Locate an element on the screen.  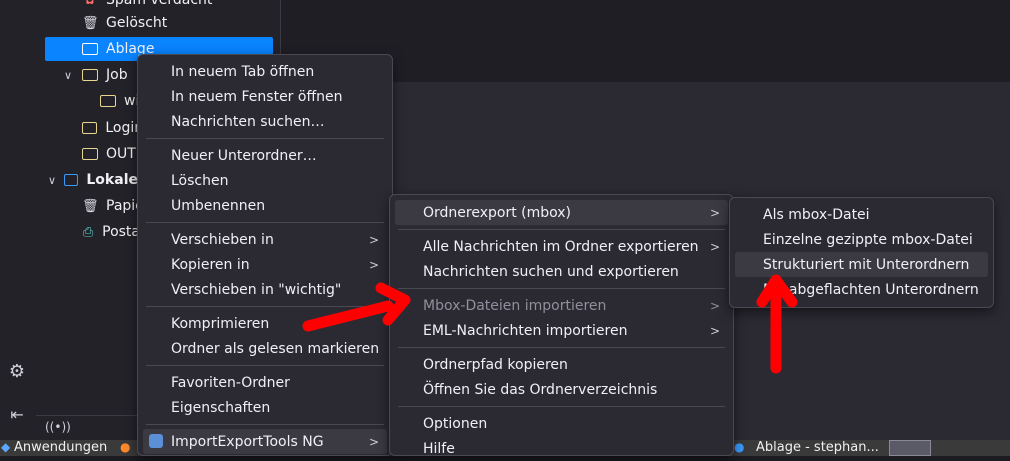
menuitem-search-export: Nachrichten suchen und exportieren is located at coordinates (561, 271).